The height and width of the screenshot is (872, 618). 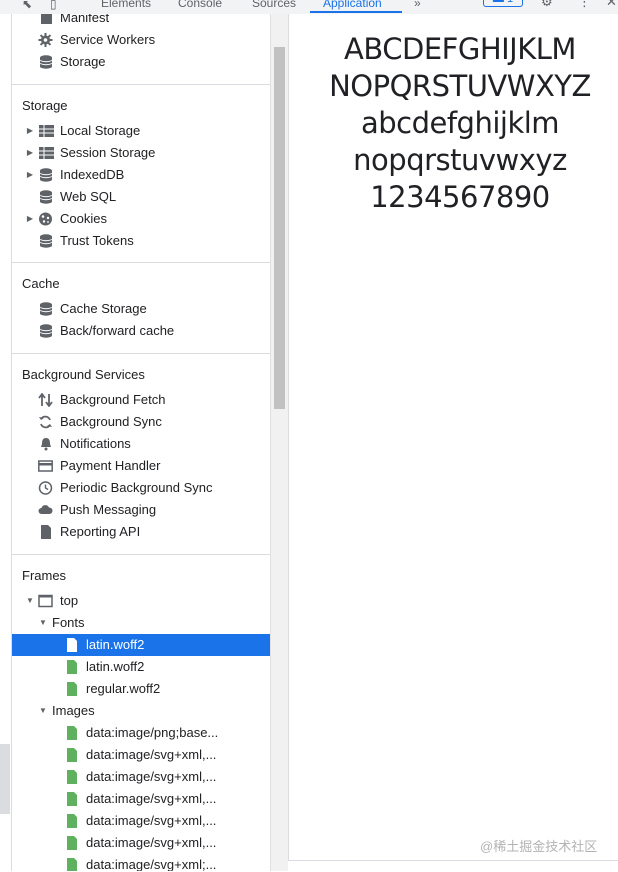 What do you see at coordinates (57, 5) in the screenshot?
I see `device-toolbar-icon: ▯` at bounding box center [57, 5].